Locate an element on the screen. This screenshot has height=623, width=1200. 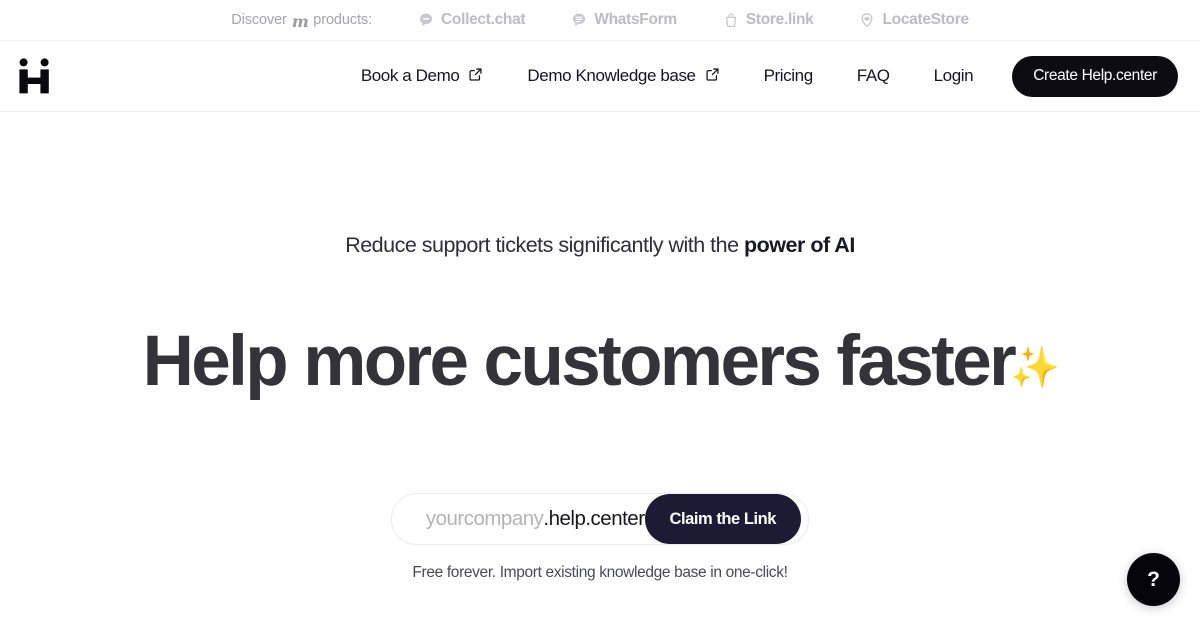
nav-link-book-a-demo: Book a Demo is located at coordinates (433, 76).